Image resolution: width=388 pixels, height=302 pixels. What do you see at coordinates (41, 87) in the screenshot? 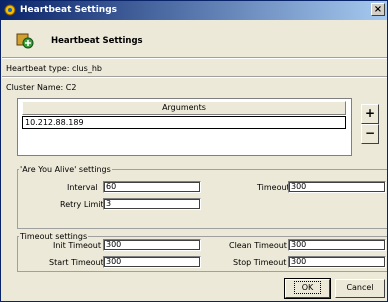
I see `cluster-name-label: Cluster Name: C2` at bounding box center [41, 87].